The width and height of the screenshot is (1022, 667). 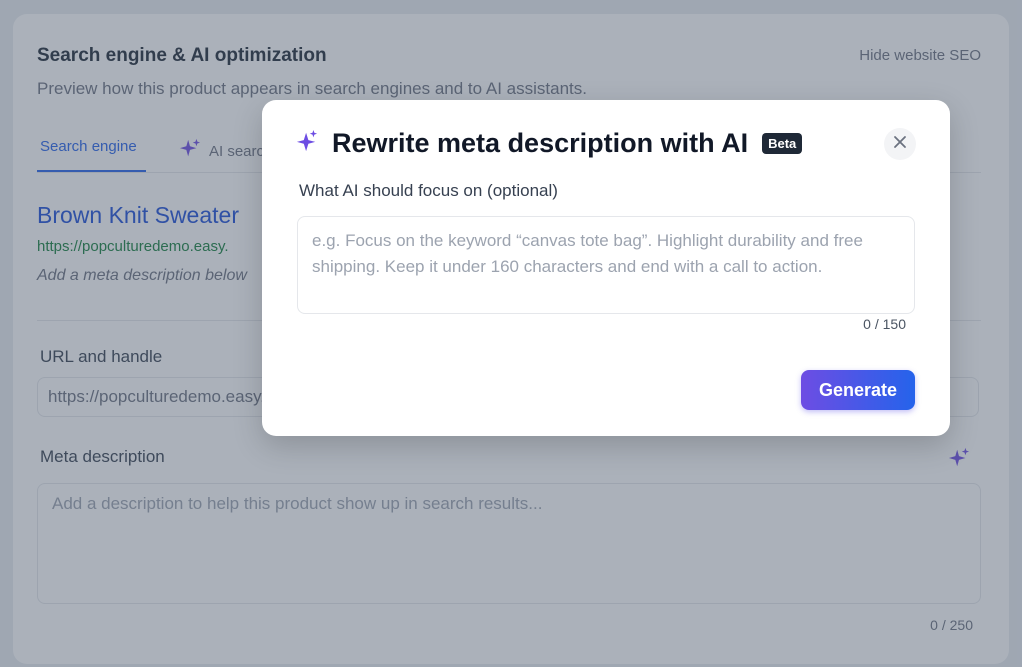 I want to click on focus-label: What AI should focus on (optional), so click(x=428, y=190).